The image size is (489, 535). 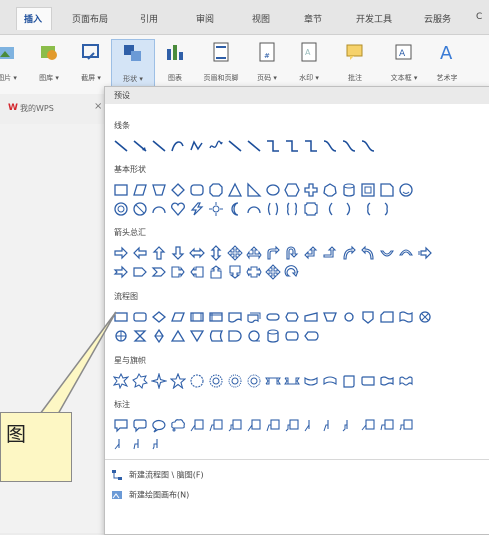 I want to click on new-drawing-canvas-menu-item: 新建绘图画布(N), so click(x=150, y=495).